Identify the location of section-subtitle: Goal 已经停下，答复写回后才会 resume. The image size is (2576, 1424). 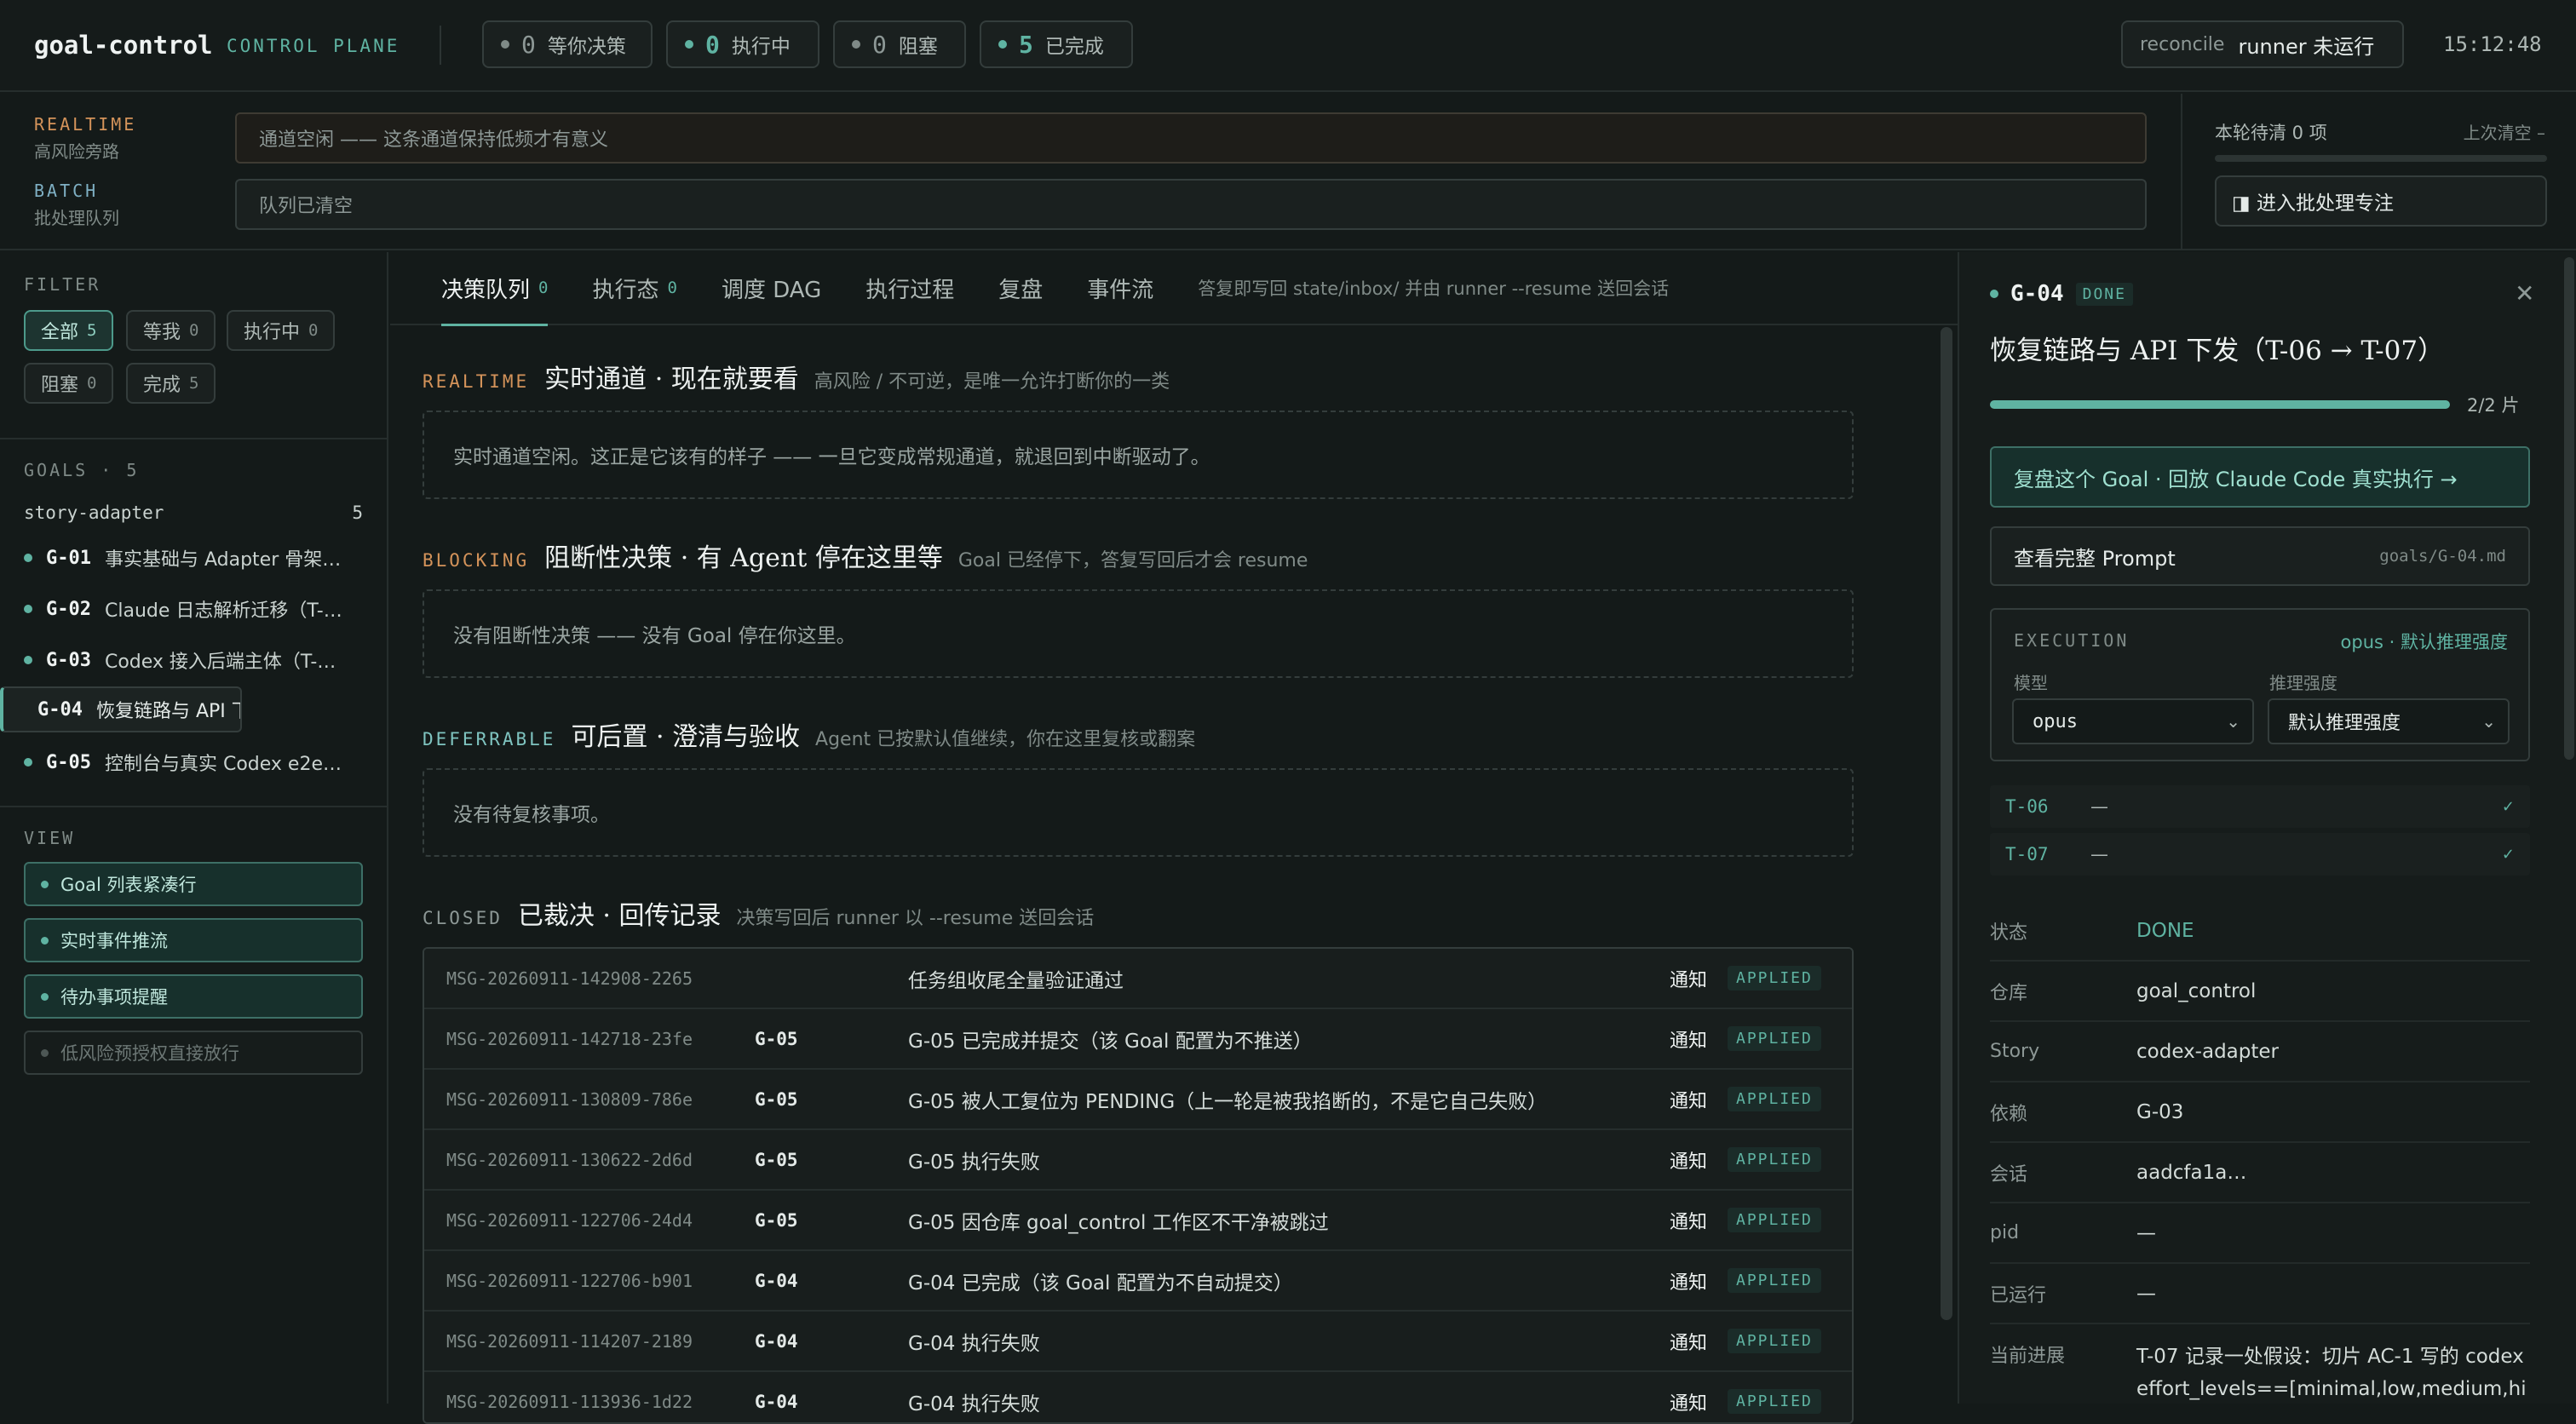
(1132, 560).